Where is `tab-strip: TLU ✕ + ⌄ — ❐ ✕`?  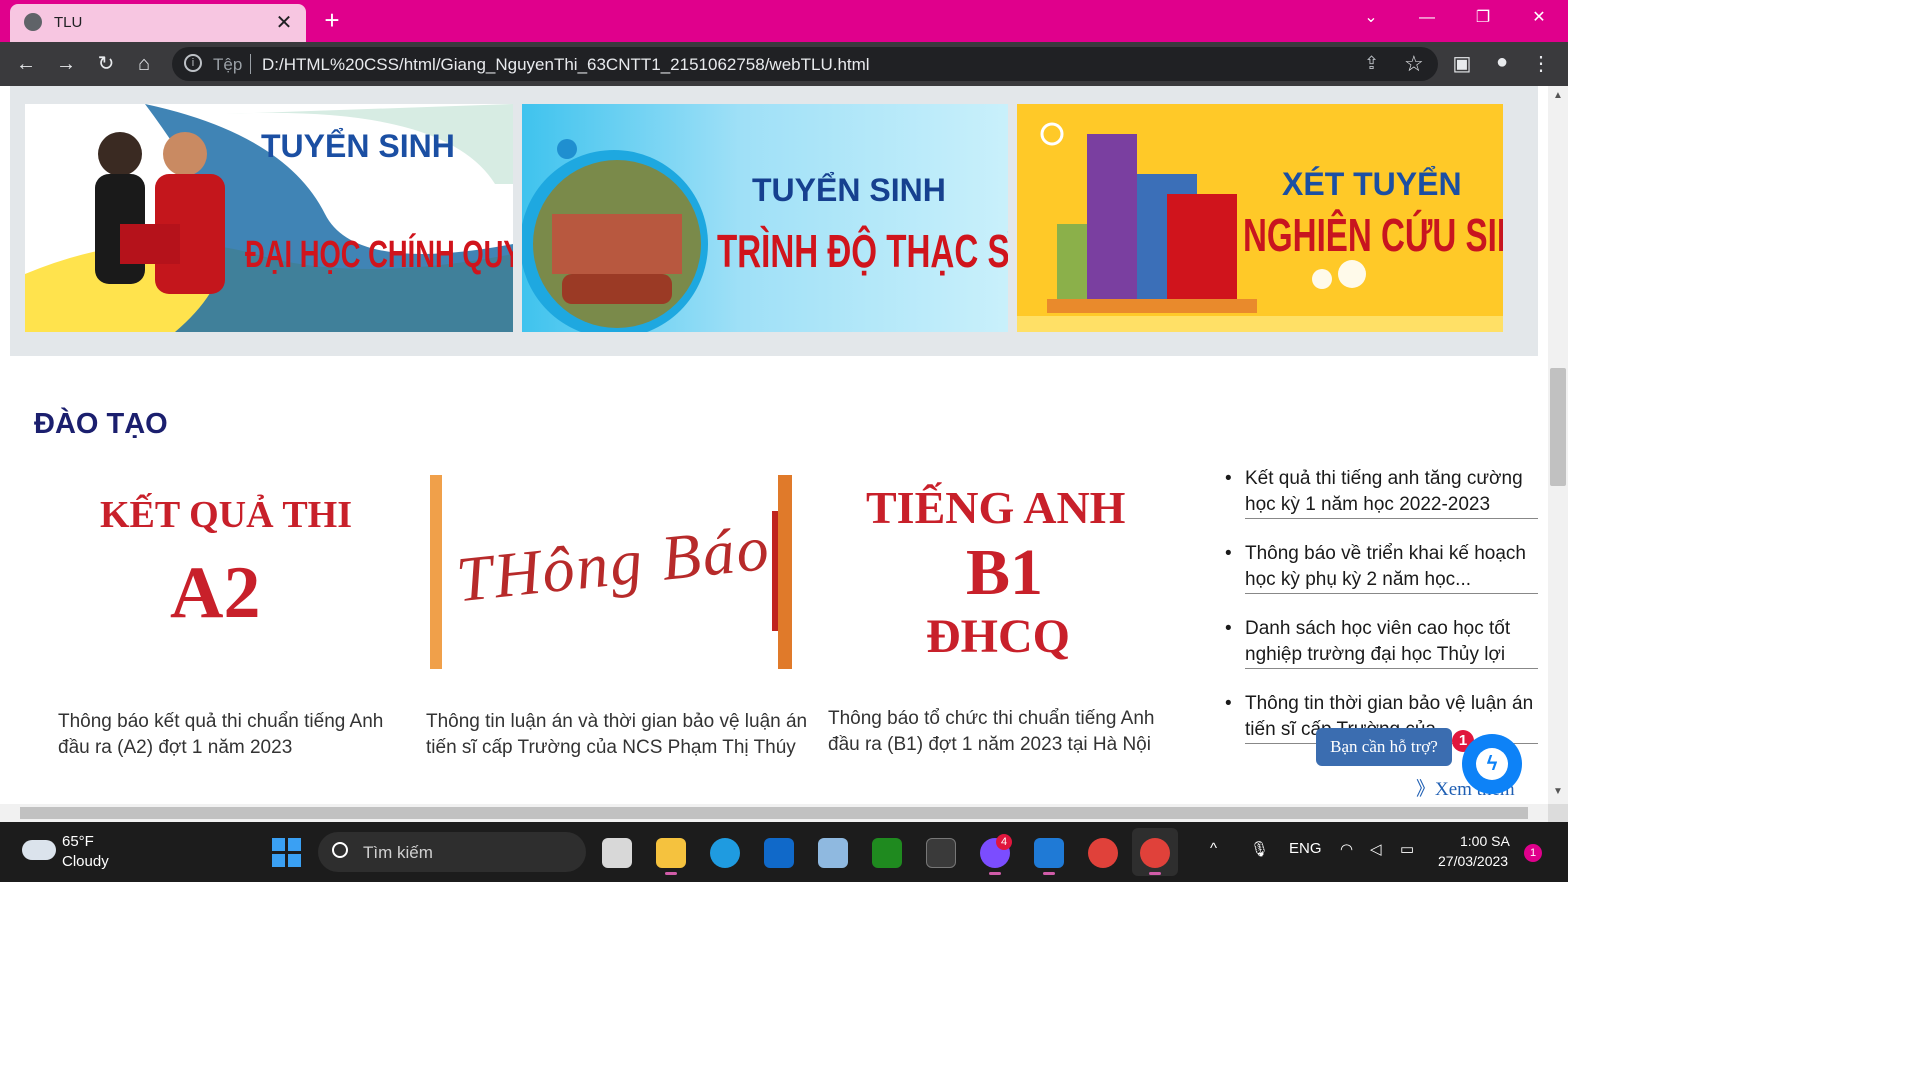 tab-strip: TLU ✕ + ⌄ — ❐ ✕ is located at coordinates (784, 21).